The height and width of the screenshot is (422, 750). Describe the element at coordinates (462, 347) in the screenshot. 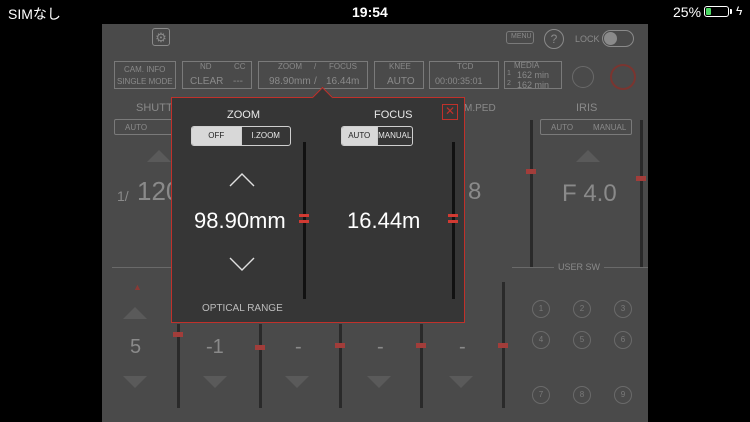

I see `lower-value-5: -` at that location.